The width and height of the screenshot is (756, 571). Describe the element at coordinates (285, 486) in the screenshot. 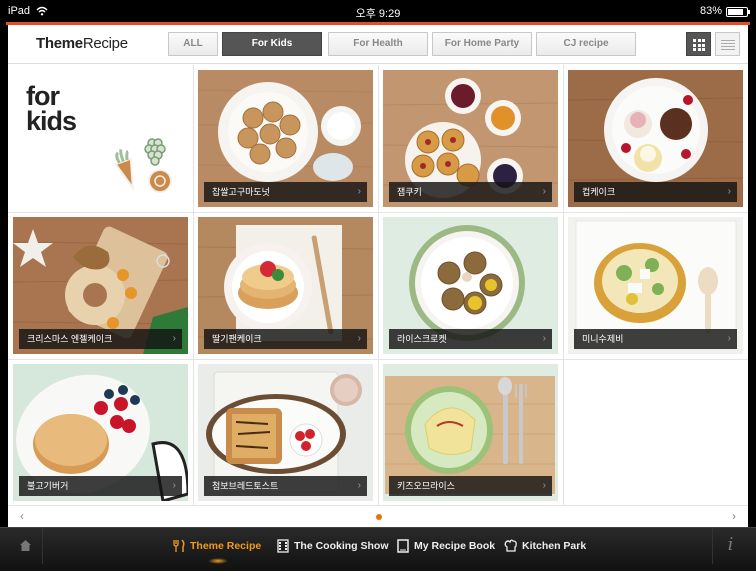

I see `recipe-caption: 첨보브레드토스트 ›` at that location.